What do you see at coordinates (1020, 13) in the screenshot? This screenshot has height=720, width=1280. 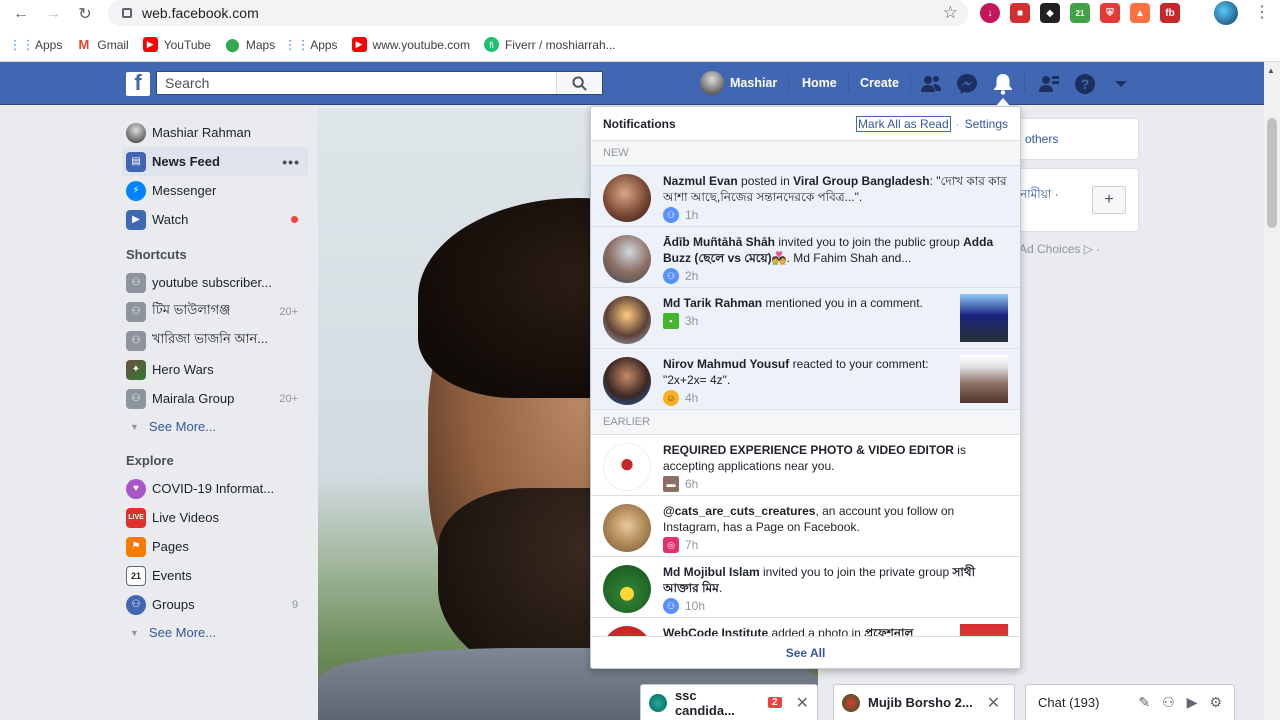 I see `extension-red-icon: ■` at bounding box center [1020, 13].